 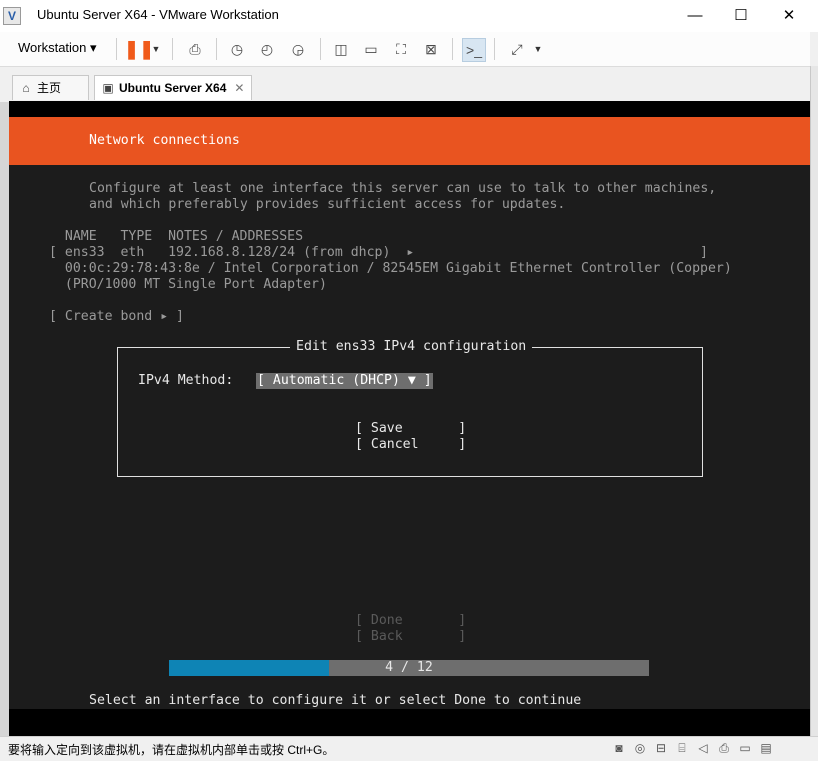 I want to click on hdd-icon: ◙, so click(x=619, y=748).